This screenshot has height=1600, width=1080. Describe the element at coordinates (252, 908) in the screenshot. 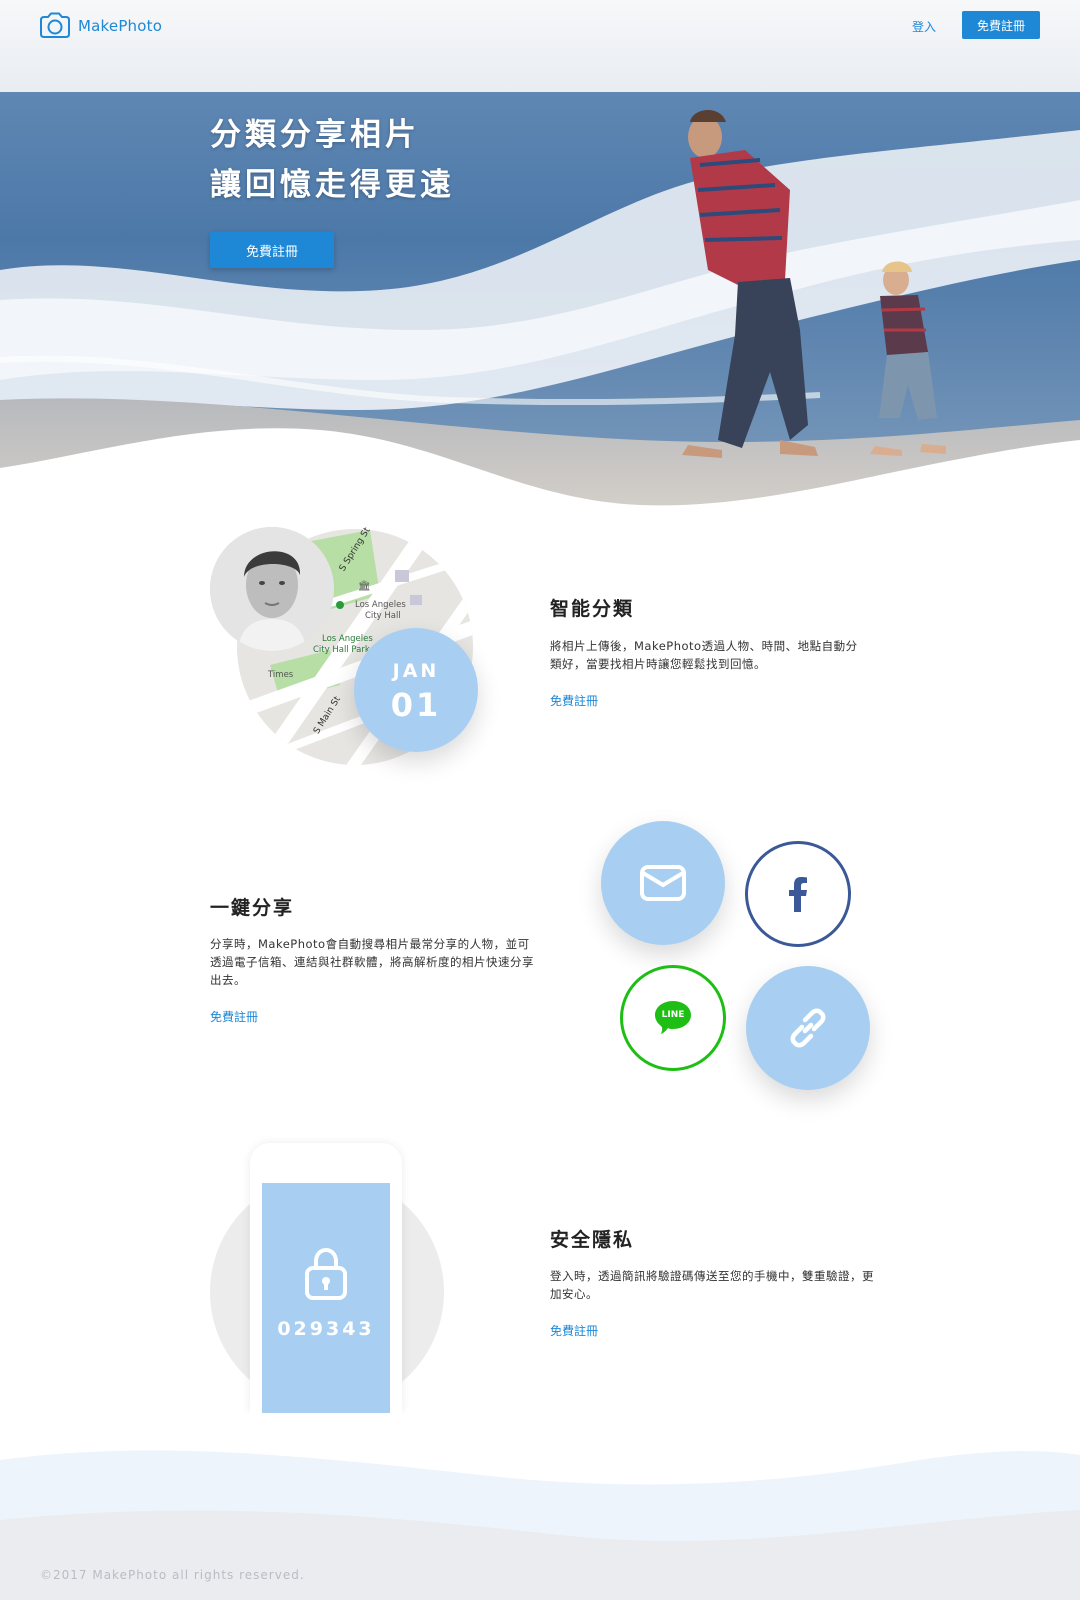

I see `feature-title: 一鍵分享` at that location.